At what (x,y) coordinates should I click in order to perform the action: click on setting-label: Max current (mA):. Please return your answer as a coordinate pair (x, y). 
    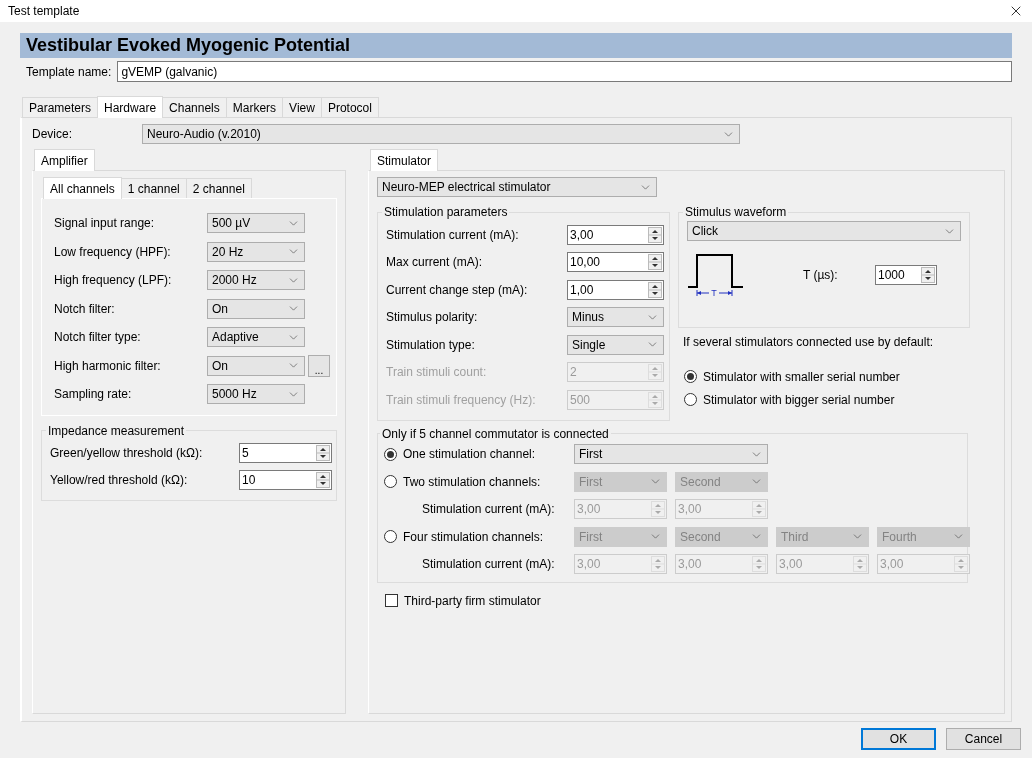
    Looking at the image, I should click on (434, 262).